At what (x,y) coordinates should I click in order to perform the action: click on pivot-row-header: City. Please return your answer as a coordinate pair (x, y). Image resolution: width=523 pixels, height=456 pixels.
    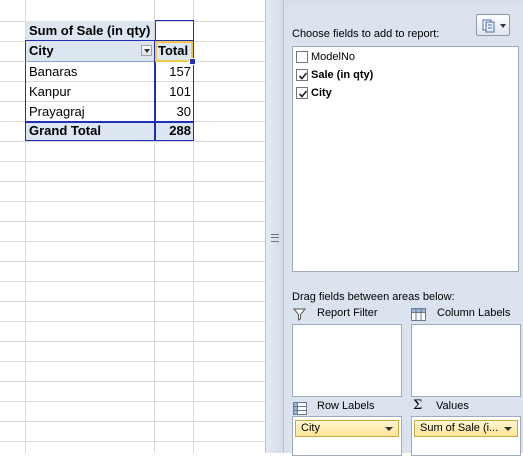
    Looking at the image, I should click on (41, 51).